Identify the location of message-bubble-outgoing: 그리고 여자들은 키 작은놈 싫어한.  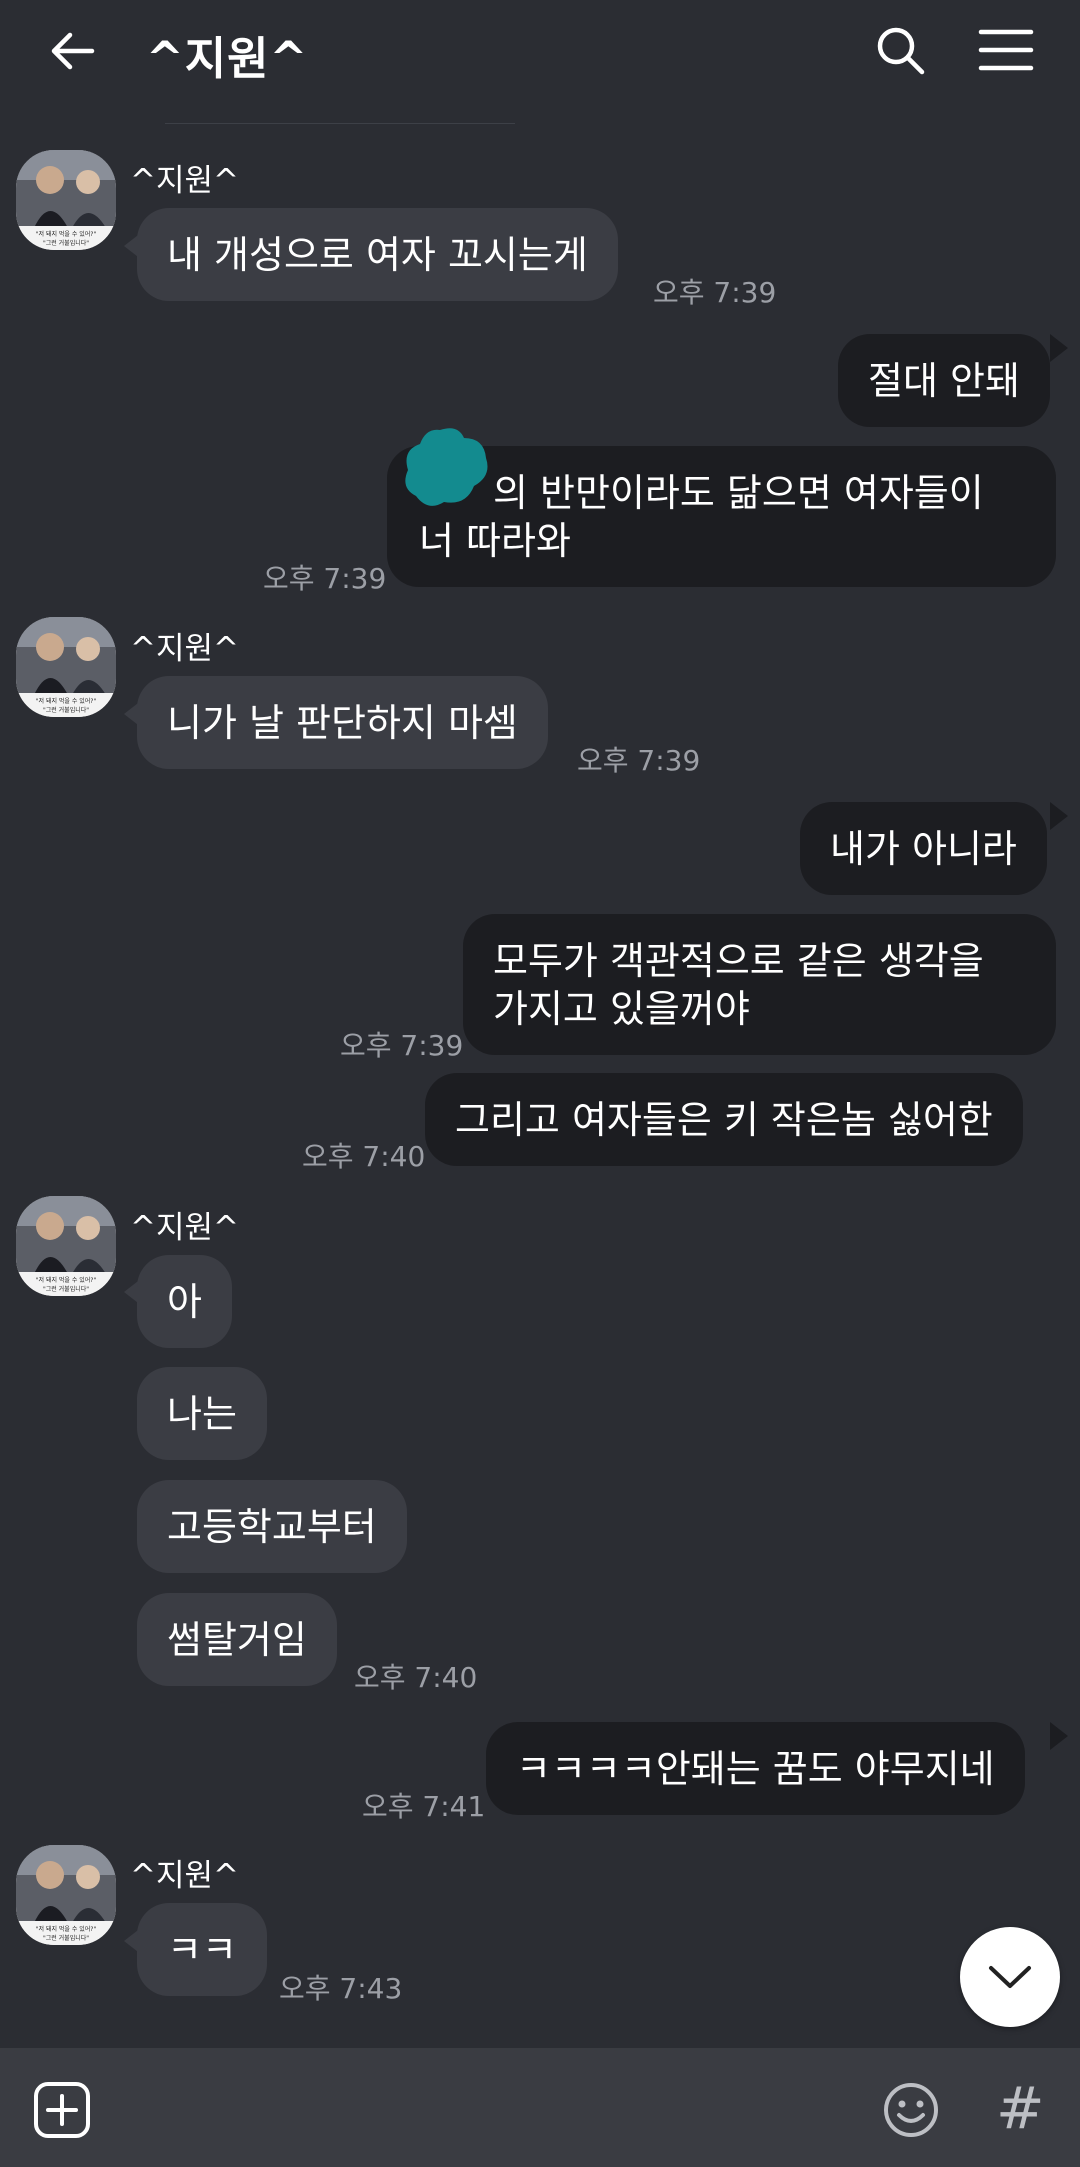
(724, 1119).